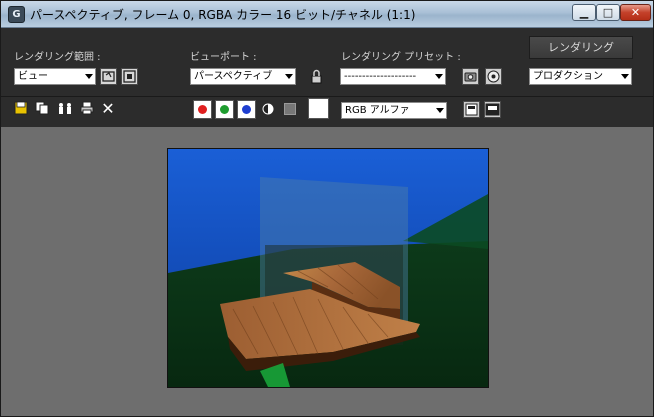 The image size is (654, 417). Describe the element at coordinates (377, 110) in the screenshot. I see `channel-value: RGB アルファ` at that location.